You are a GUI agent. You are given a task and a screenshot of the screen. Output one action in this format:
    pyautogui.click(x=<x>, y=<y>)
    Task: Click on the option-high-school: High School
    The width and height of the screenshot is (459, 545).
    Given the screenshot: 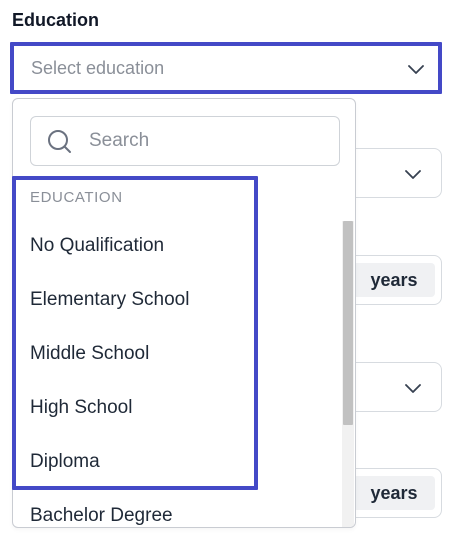 What is the action you would take?
    pyautogui.click(x=81, y=408)
    